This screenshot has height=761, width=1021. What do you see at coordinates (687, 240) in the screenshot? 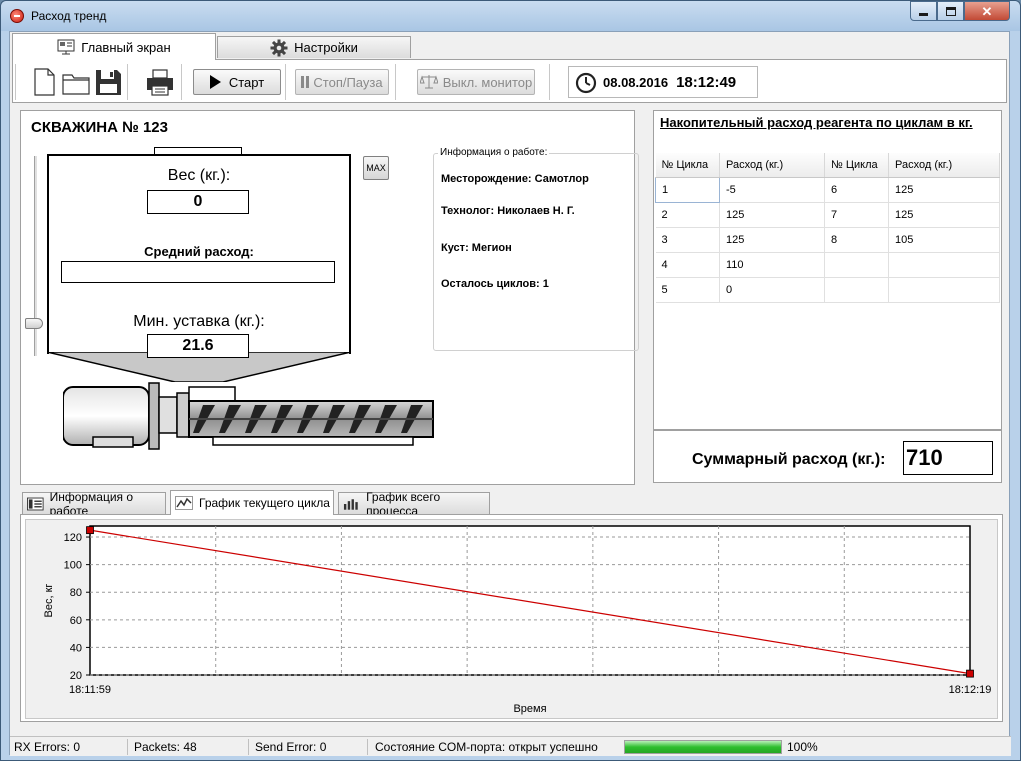
I see `table-cell: 3` at bounding box center [687, 240].